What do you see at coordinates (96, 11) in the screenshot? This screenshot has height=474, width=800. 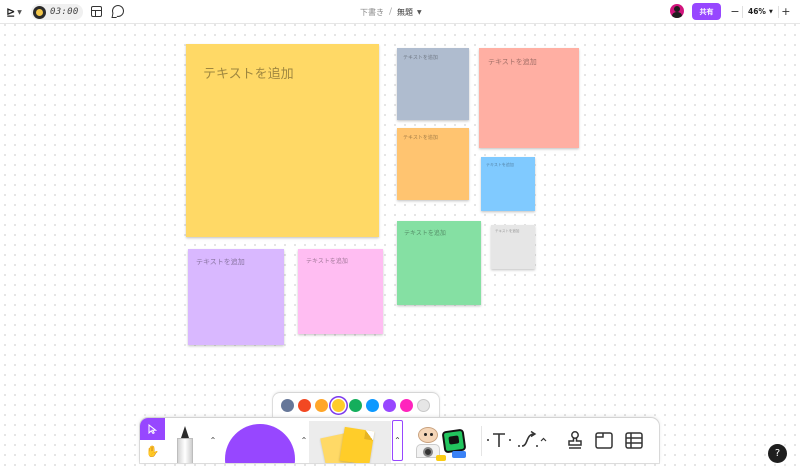 I see `layout-panel-icon` at bounding box center [96, 11].